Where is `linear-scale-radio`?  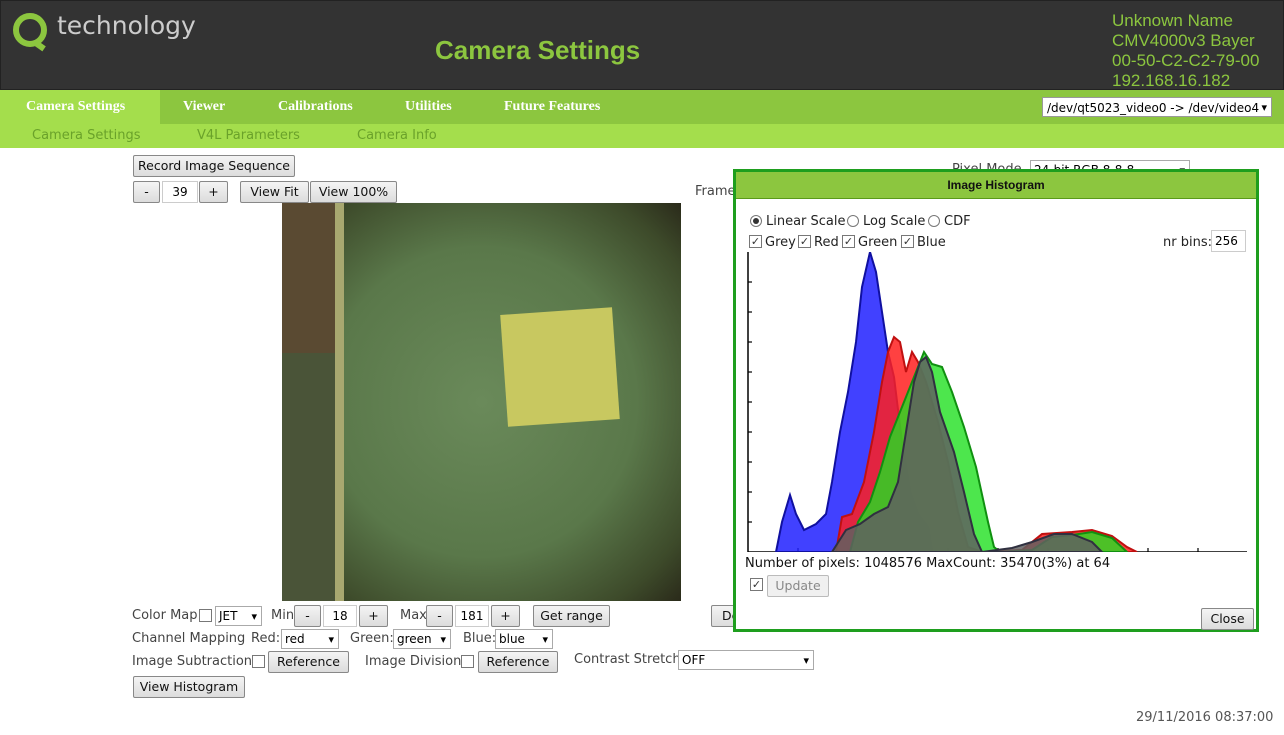 linear-scale-radio is located at coordinates (756, 221).